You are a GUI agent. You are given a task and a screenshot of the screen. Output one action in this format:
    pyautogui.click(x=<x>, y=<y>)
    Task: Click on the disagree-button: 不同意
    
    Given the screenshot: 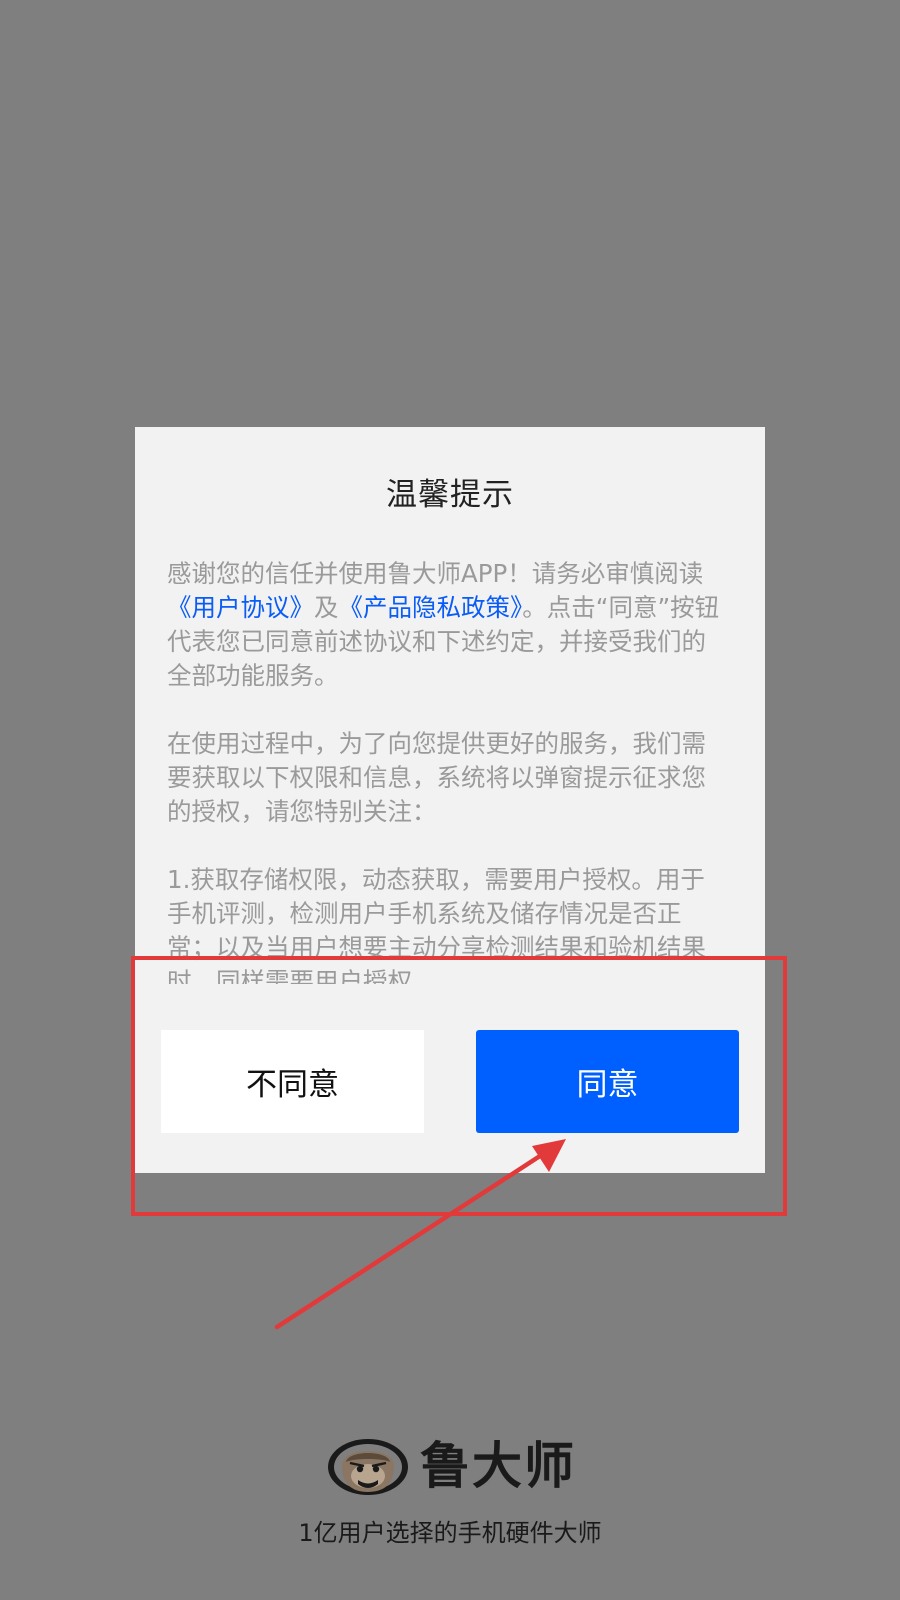 What is the action you would take?
    pyautogui.click(x=292, y=1081)
    